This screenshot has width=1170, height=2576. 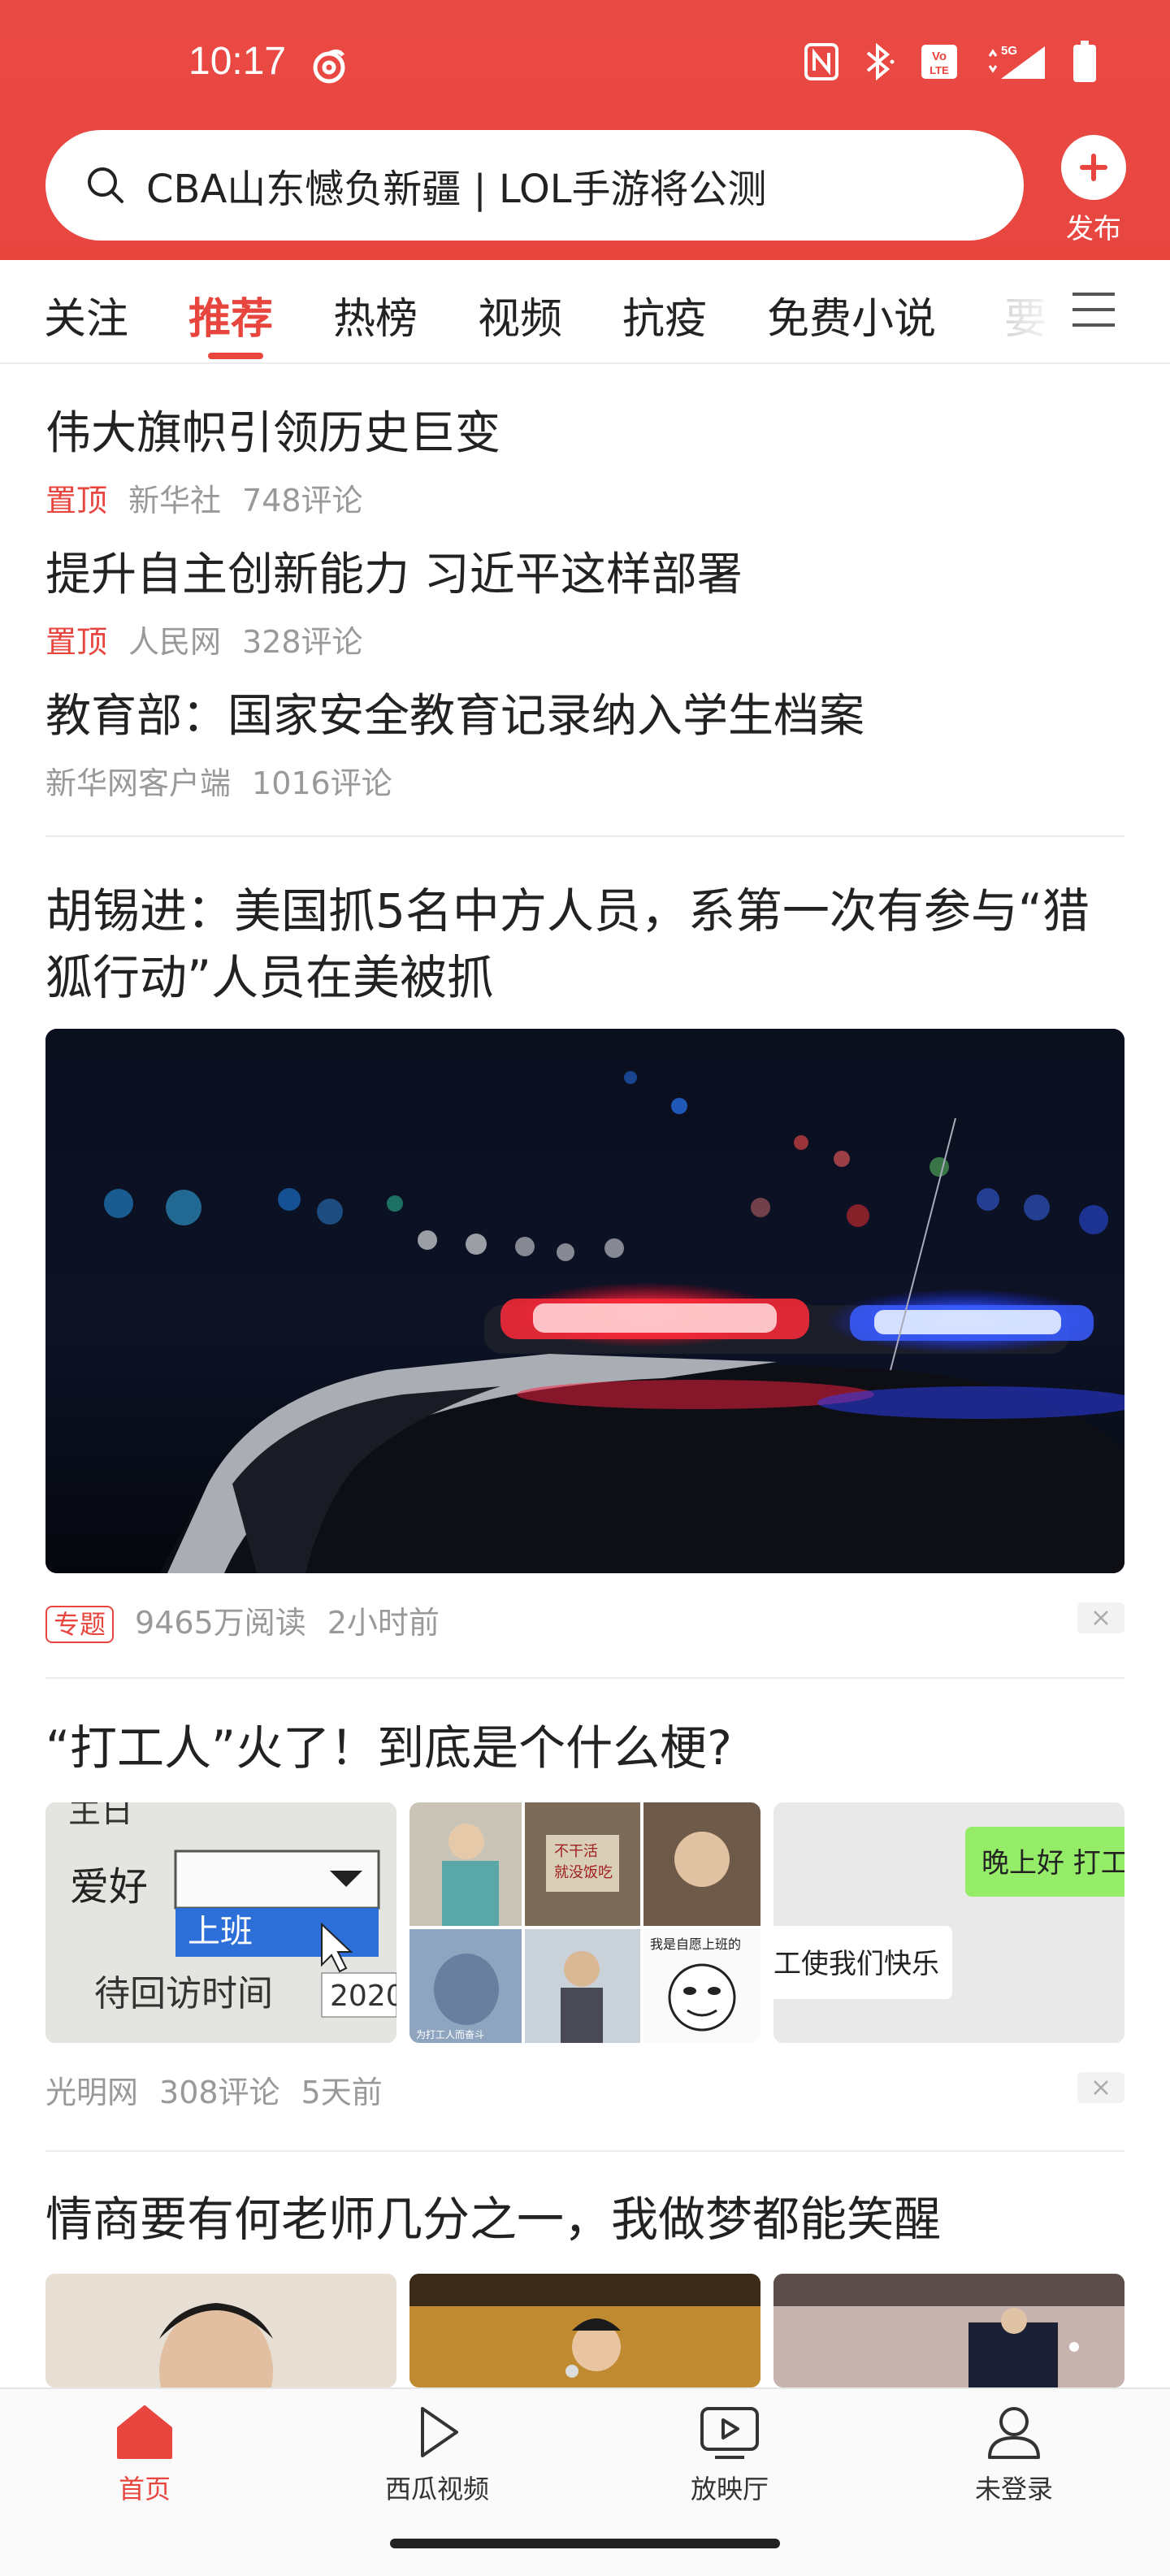 What do you see at coordinates (1014, 2433) in the screenshot?
I see `user-icon` at bounding box center [1014, 2433].